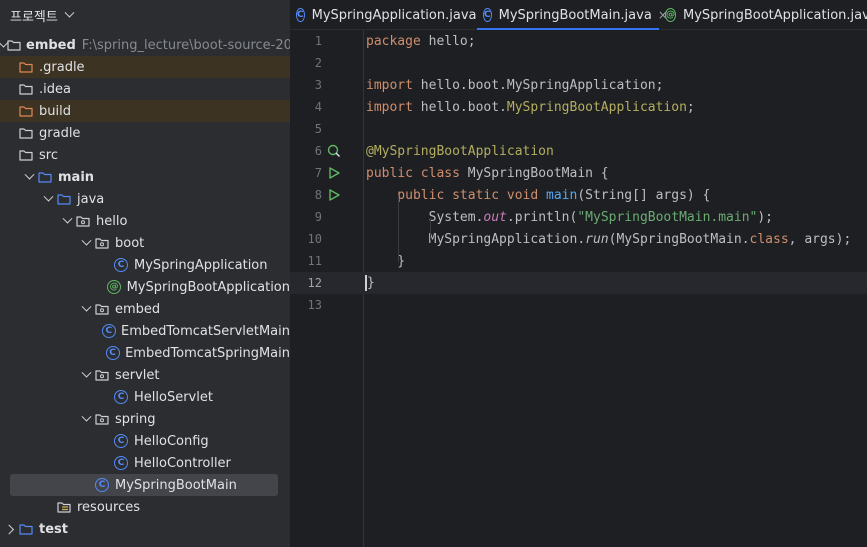  What do you see at coordinates (64, 199) in the screenshot?
I see `source-root-icon` at bounding box center [64, 199].